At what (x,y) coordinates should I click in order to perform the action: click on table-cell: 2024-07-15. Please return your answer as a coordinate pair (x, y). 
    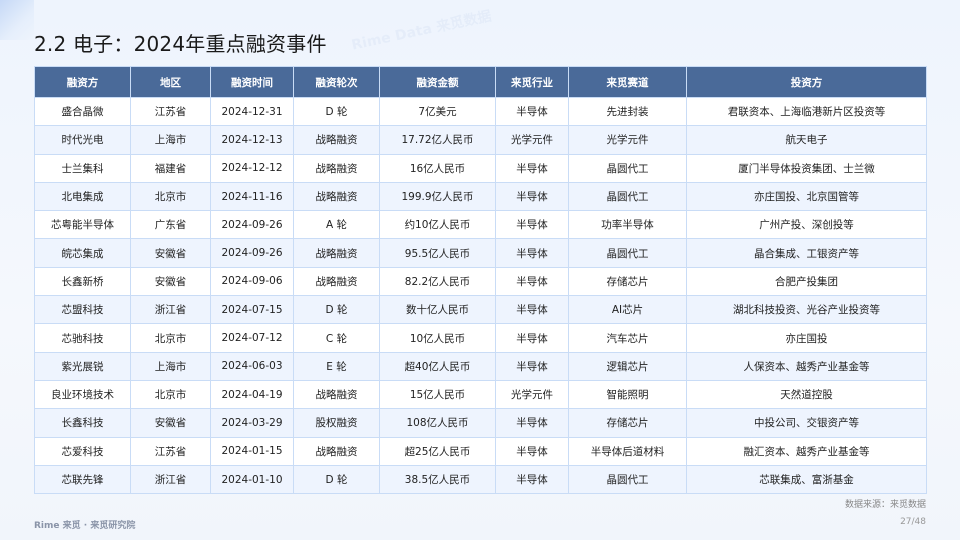
    Looking at the image, I should click on (252, 310).